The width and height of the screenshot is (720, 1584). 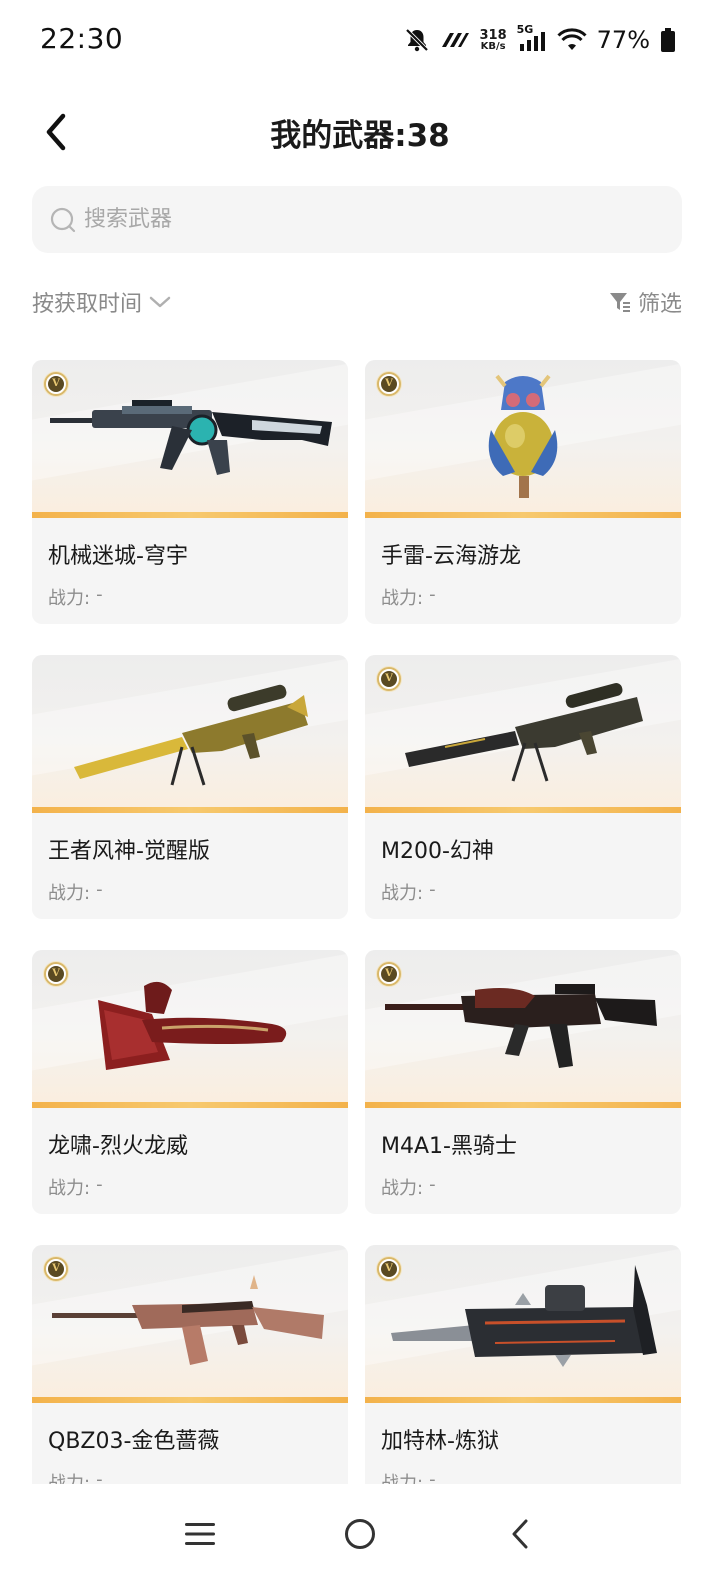 I want to click on search-icon, so click(x=63, y=219).